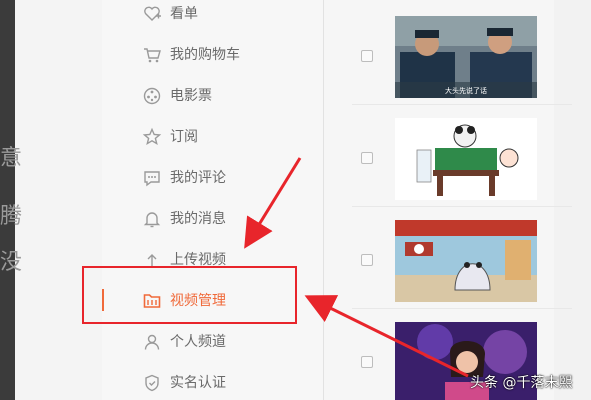 The image size is (591, 400). I want to click on arrow-to-upload, so click(273, 203).